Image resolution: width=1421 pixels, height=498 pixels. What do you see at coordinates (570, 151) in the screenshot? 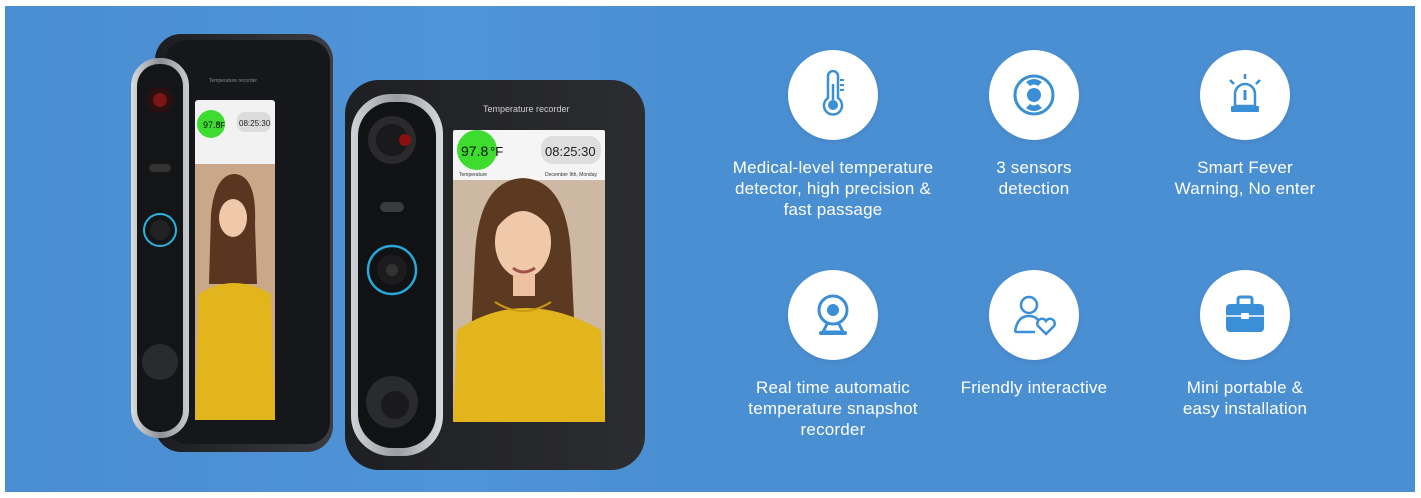
I see `clock-time: 08:25:30` at bounding box center [570, 151].